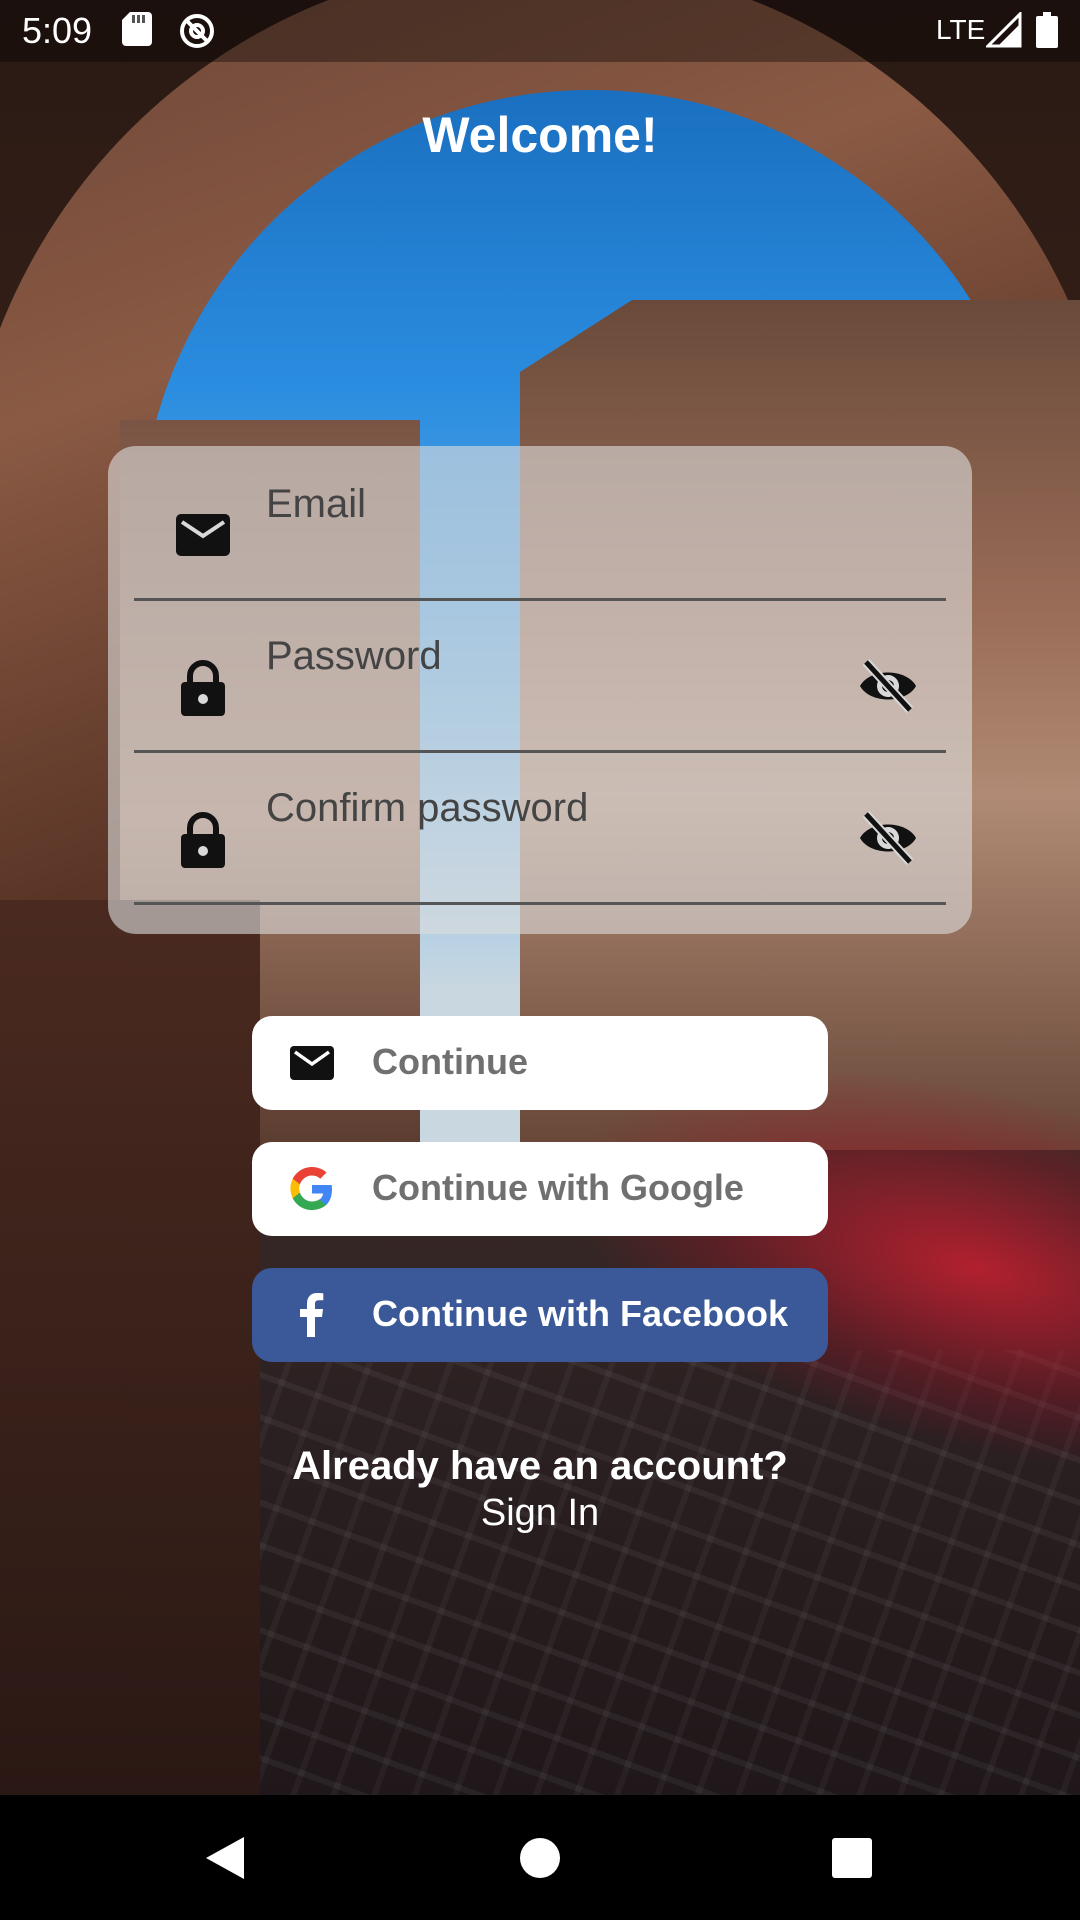 The width and height of the screenshot is (1080, 1920). What do you see at coordinates (137, 29) in the screenshot?
I see `sd-card-icon` at bounding box center [137, 29].